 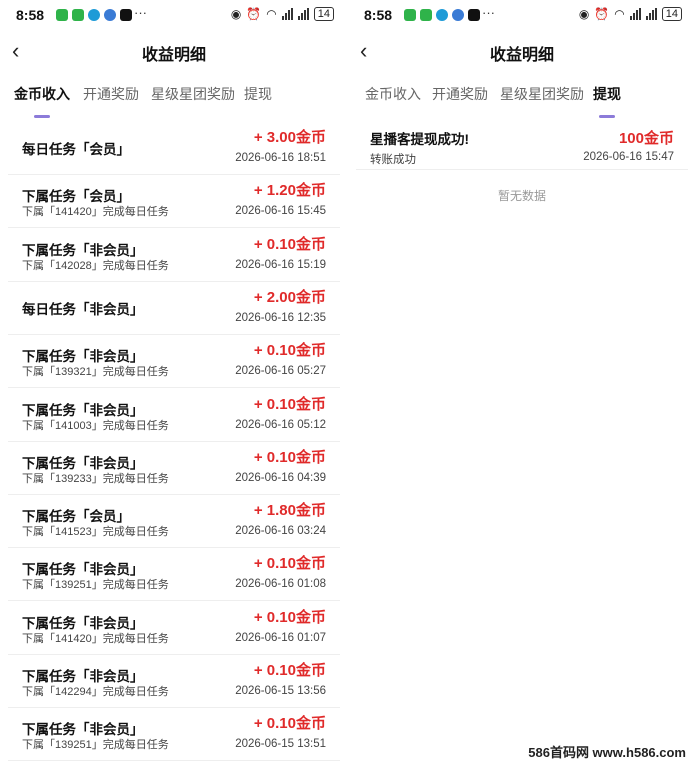 What do you see at coordinates (76, 149) in the screenshot?
I see `record-title: 每日任务「会员」` at bounding box center [76, 149].